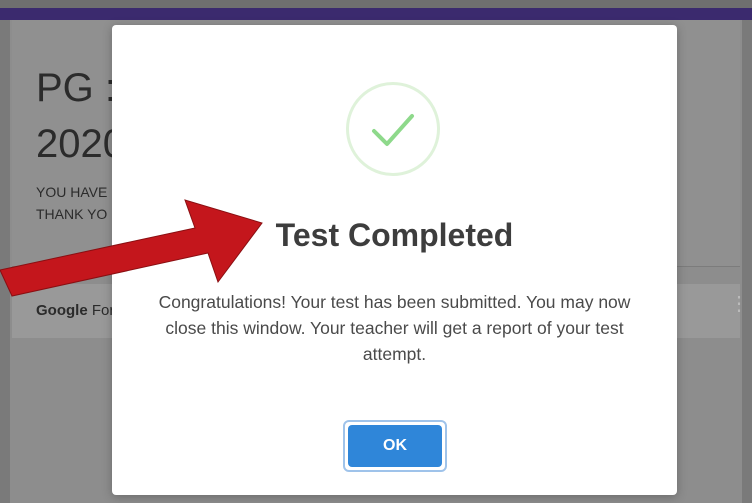 The height and width of the screenshot is (503, 752). I want to click on checkmark-icon, so click(393, 129).